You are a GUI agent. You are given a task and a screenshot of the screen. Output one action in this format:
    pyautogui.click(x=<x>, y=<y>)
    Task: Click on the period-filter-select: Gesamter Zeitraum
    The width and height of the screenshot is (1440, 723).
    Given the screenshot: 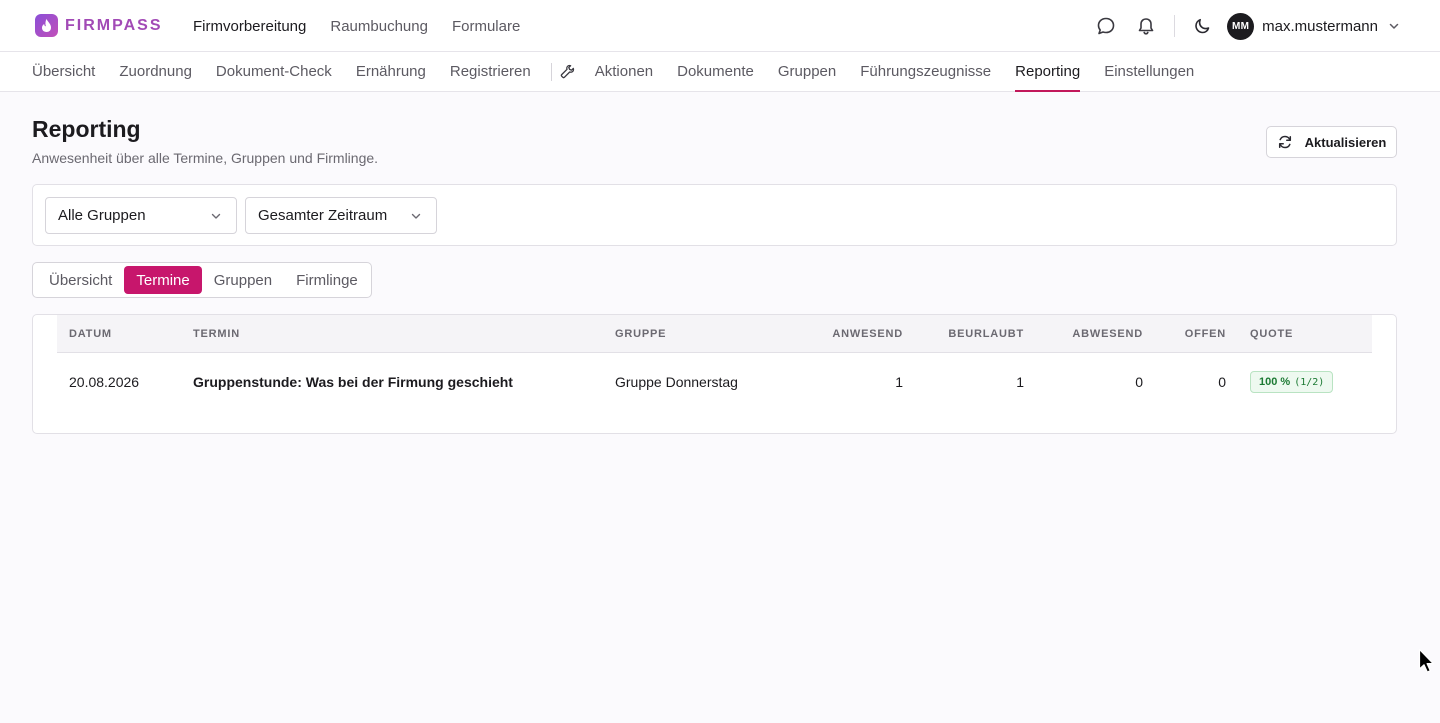 What is the action you would take?
    pyautogui.click(x=341, y=215)
    